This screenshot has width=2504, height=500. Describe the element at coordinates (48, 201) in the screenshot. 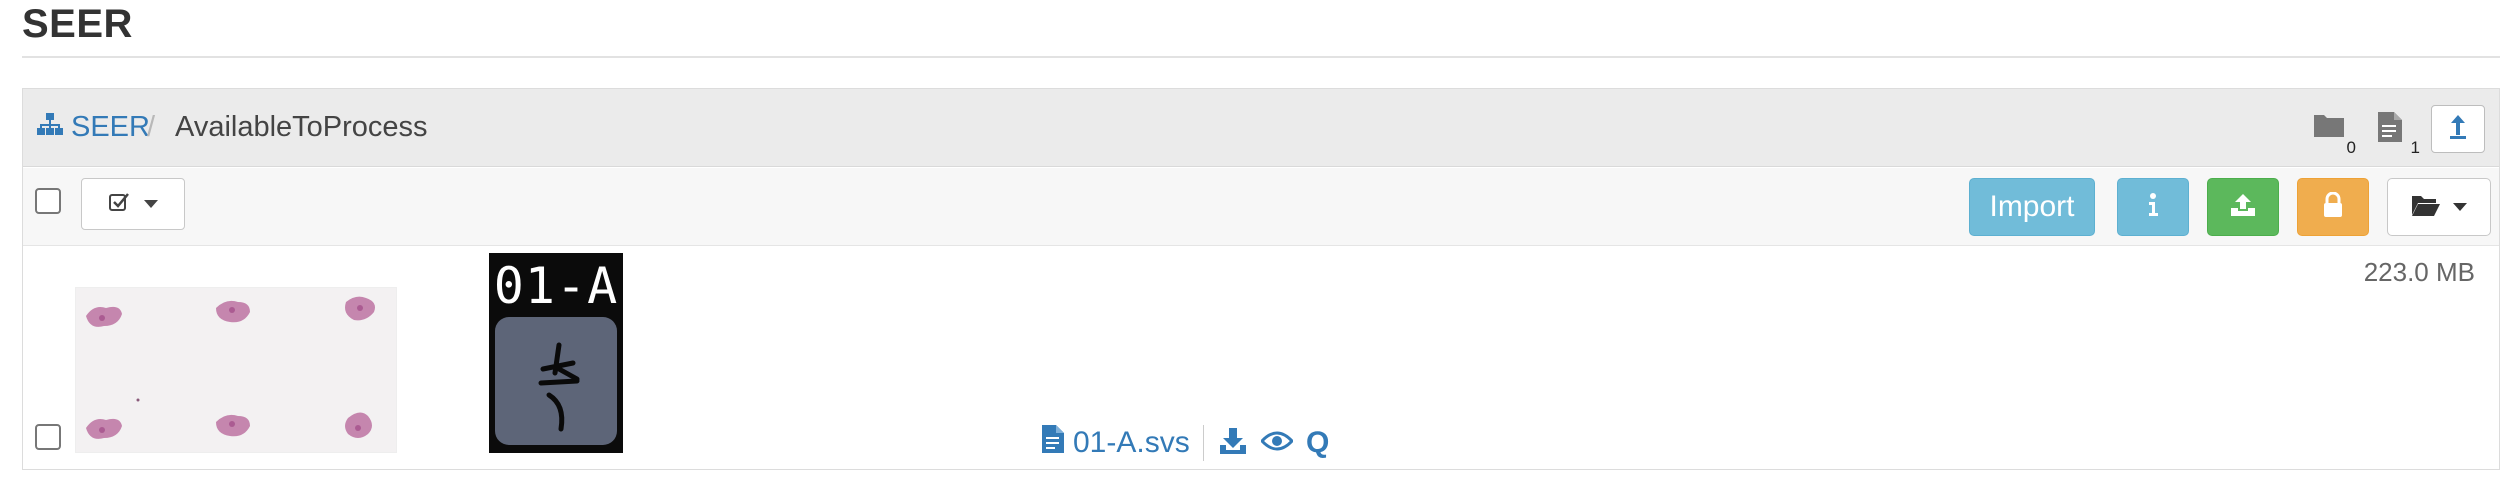

I see `select-all-checkbox` at that location.